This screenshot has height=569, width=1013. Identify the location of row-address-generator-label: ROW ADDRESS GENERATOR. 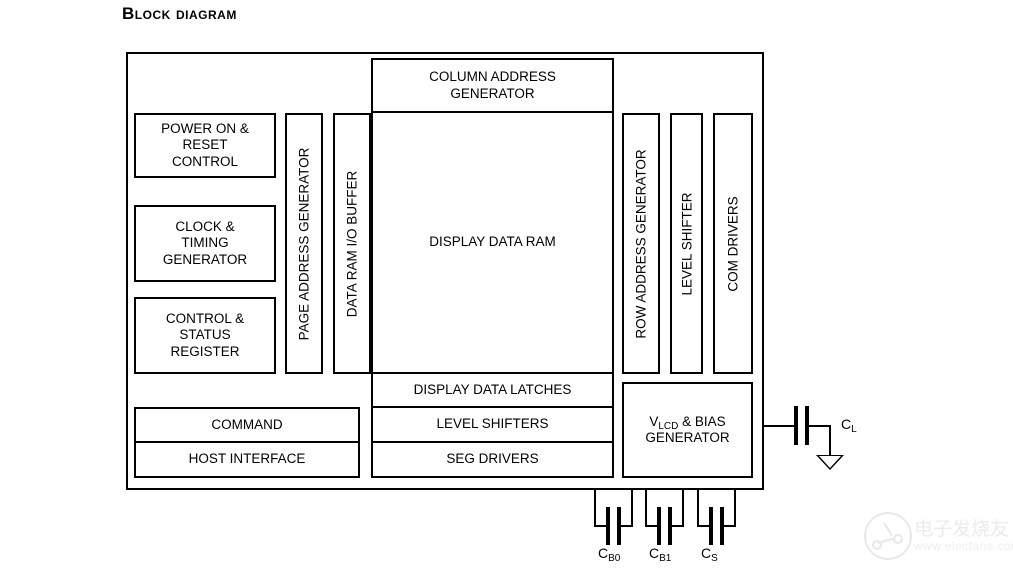
(641, 243).